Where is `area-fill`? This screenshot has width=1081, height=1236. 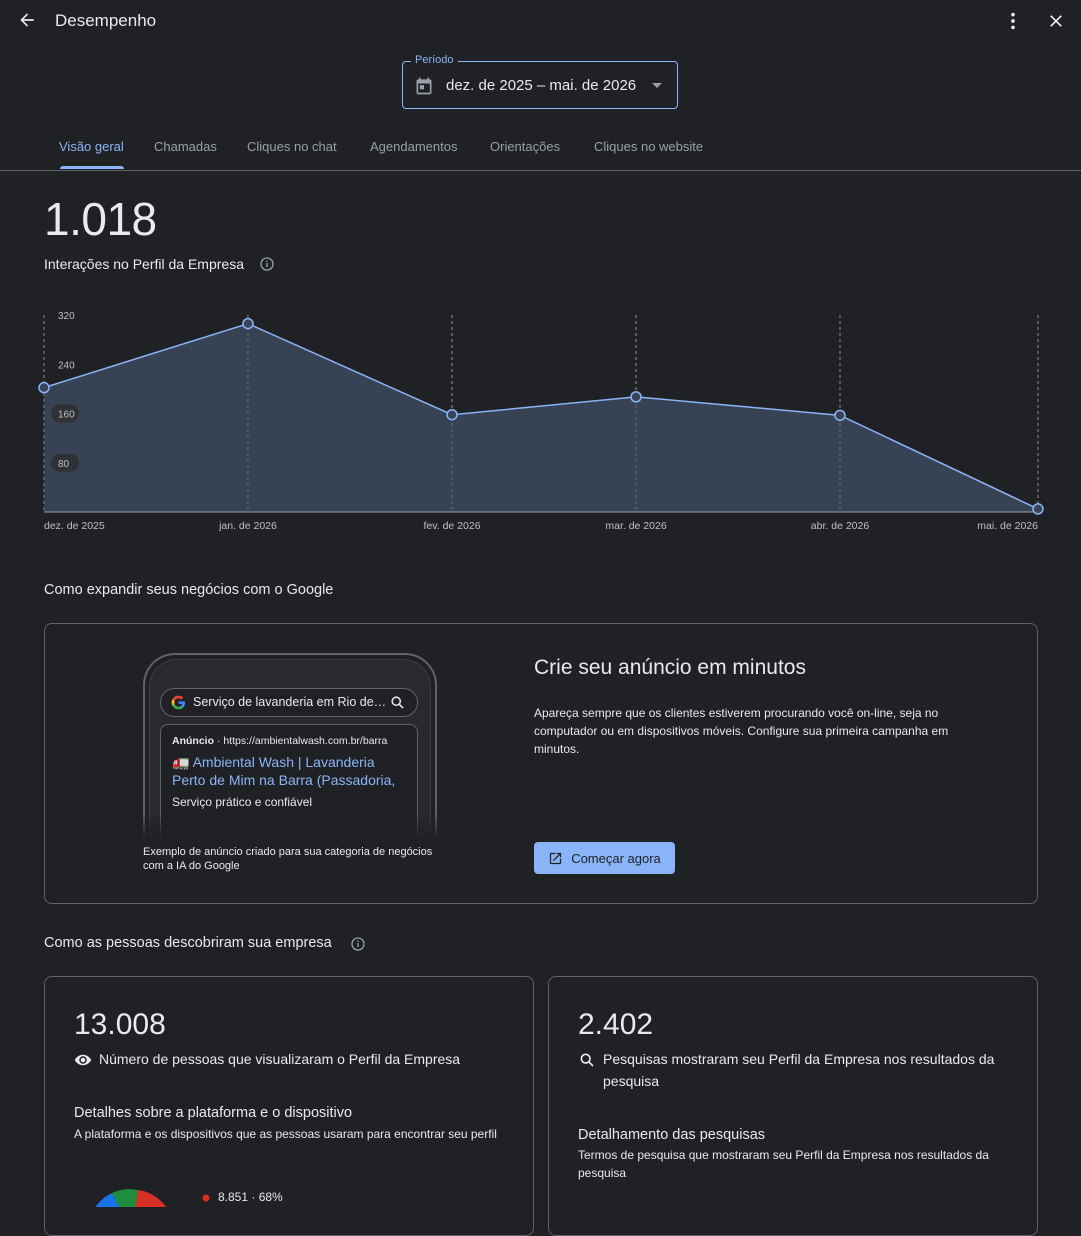
area-fill is located at coordinates (541, 417).